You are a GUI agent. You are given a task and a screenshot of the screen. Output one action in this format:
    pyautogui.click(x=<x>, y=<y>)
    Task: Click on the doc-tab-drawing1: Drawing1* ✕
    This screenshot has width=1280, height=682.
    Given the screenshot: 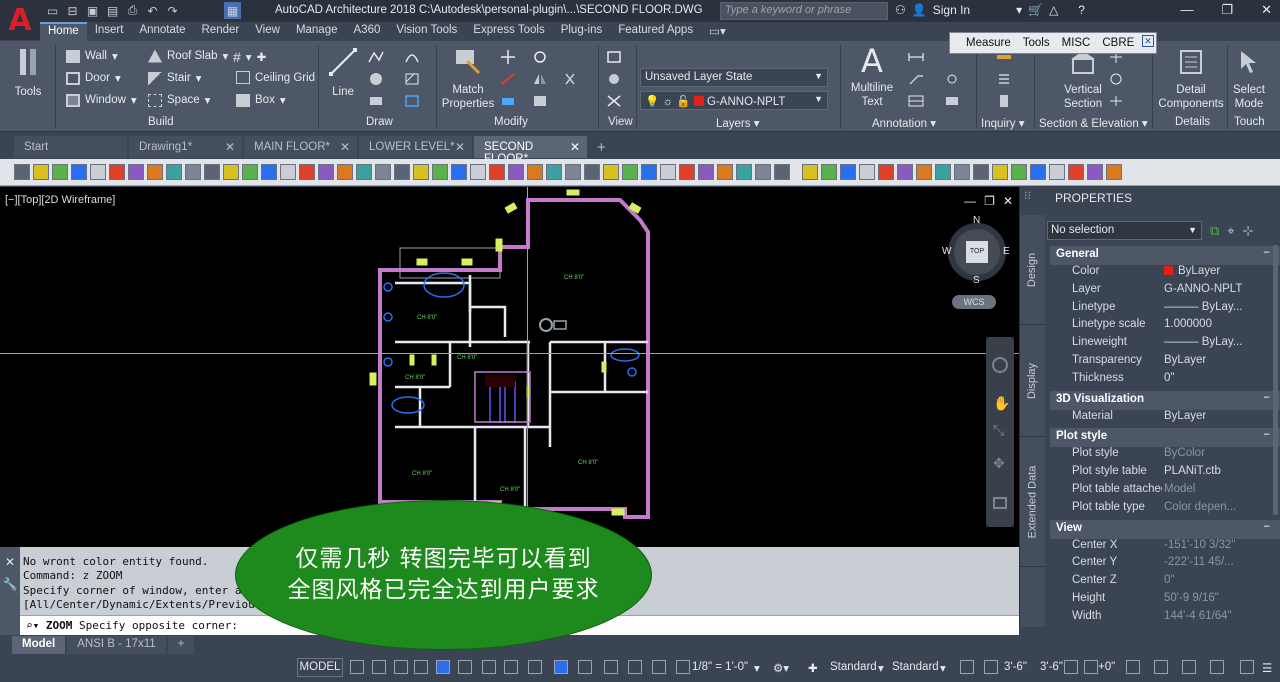 What is the action you would take?
    pyautogui.click(x=185, y=147)
    